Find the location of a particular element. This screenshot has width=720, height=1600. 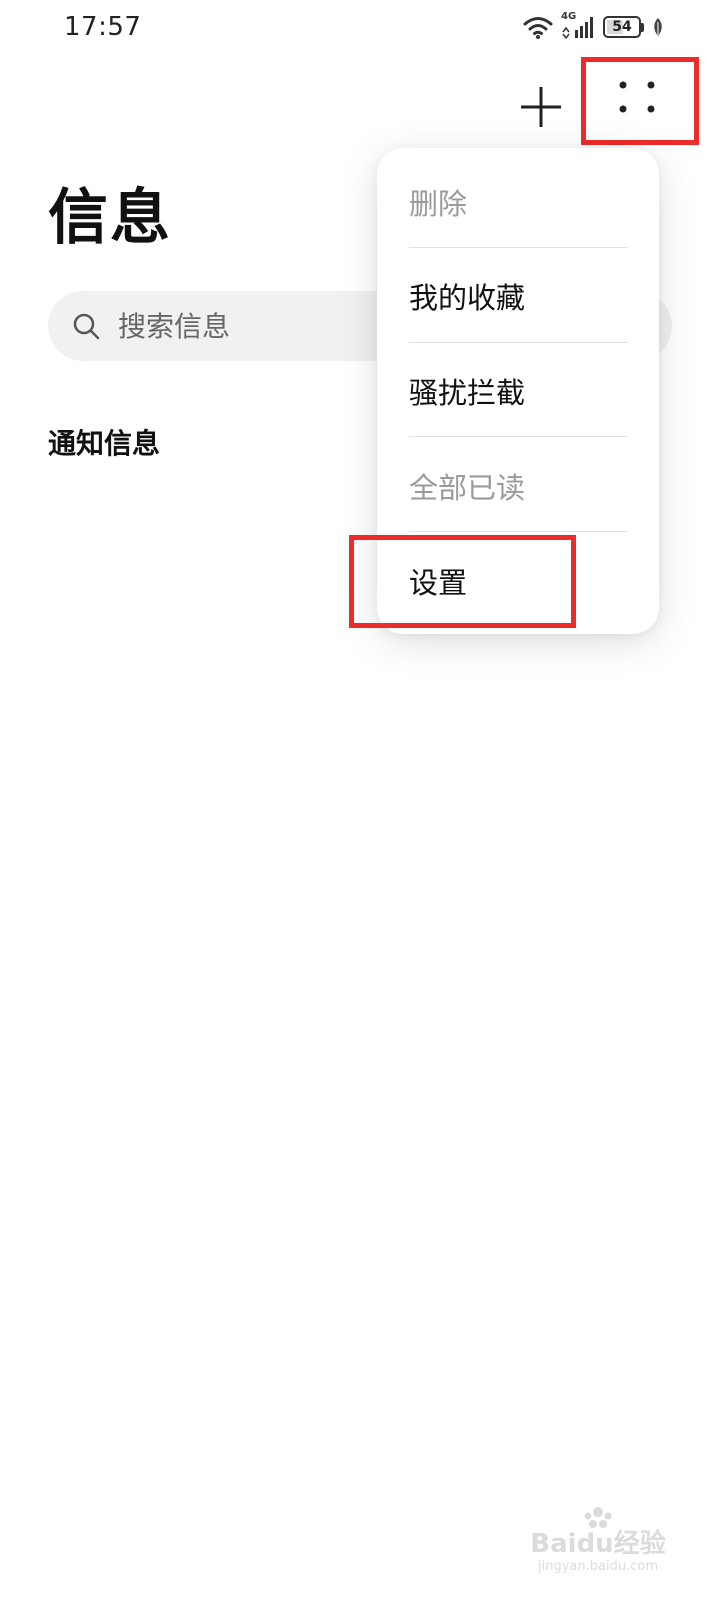

page-title: 信息 is located at coordinates (110, 218).